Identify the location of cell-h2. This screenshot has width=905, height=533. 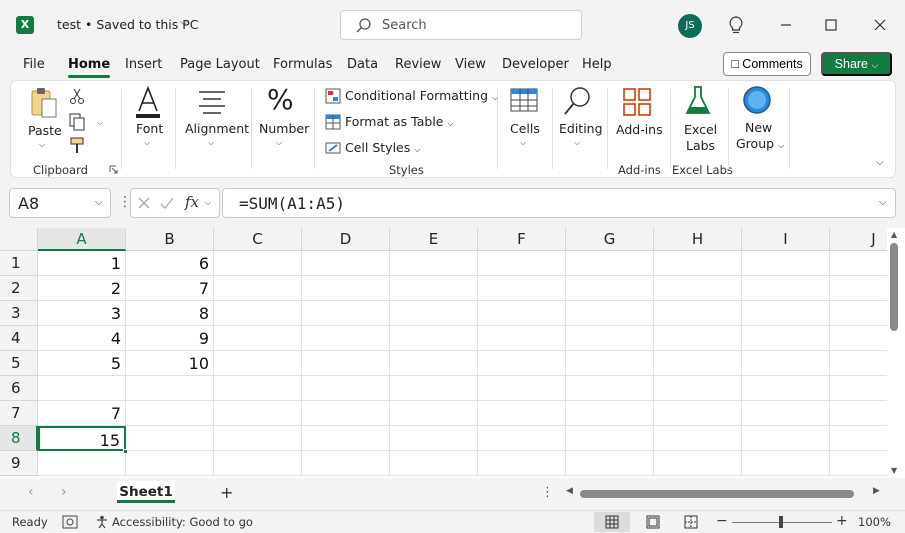
(698, 288).